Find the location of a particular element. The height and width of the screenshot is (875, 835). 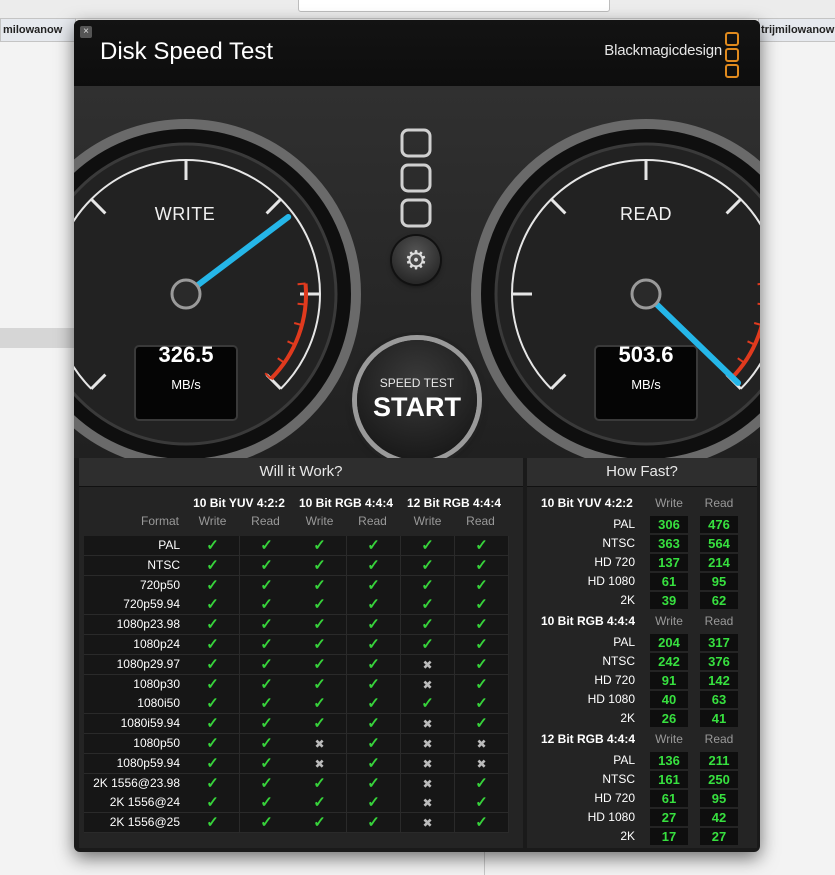

wiw-row: 1080p50 ✓ ✓ ✖ ✓ ✖ ✖ is located at coordinates (301, 744).